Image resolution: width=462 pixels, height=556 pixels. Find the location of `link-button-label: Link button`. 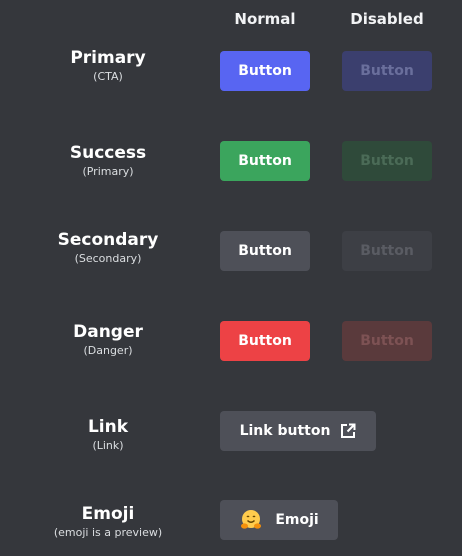

link-button-label: Link button is located at coordinates (285, 431).